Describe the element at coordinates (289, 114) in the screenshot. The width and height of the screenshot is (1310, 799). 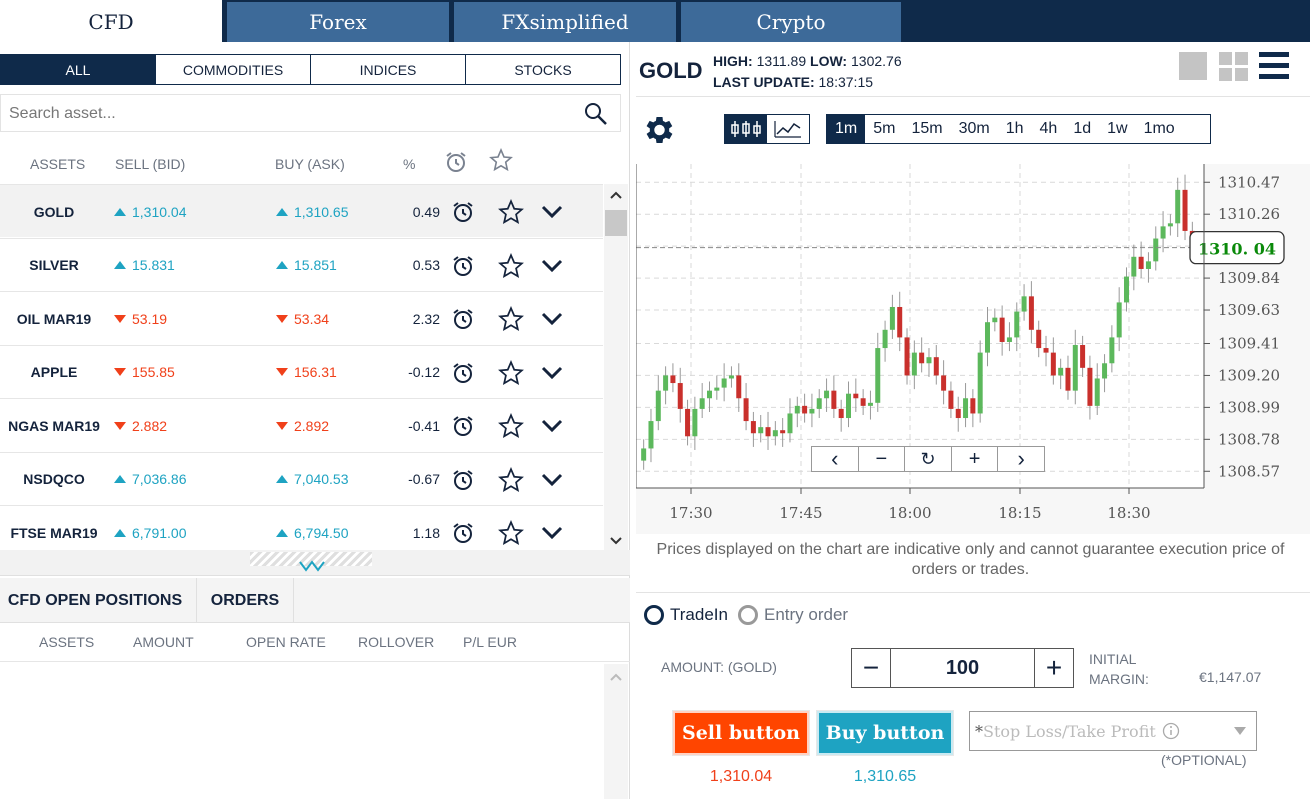
I see `search-input` at that location.